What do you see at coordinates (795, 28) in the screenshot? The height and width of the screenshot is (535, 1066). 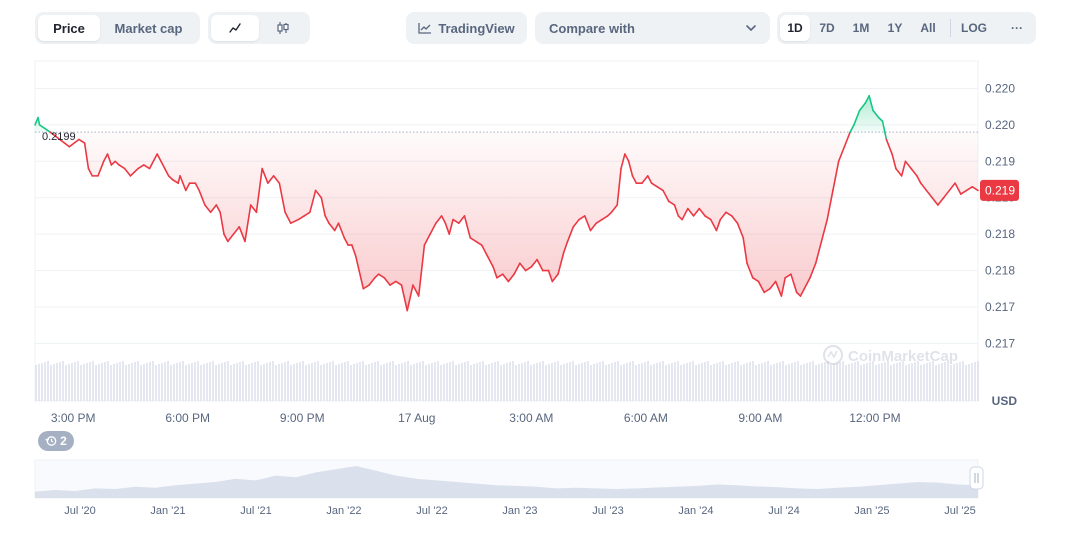 I see `range-1d: 1D` at bounding box center [795, 28].